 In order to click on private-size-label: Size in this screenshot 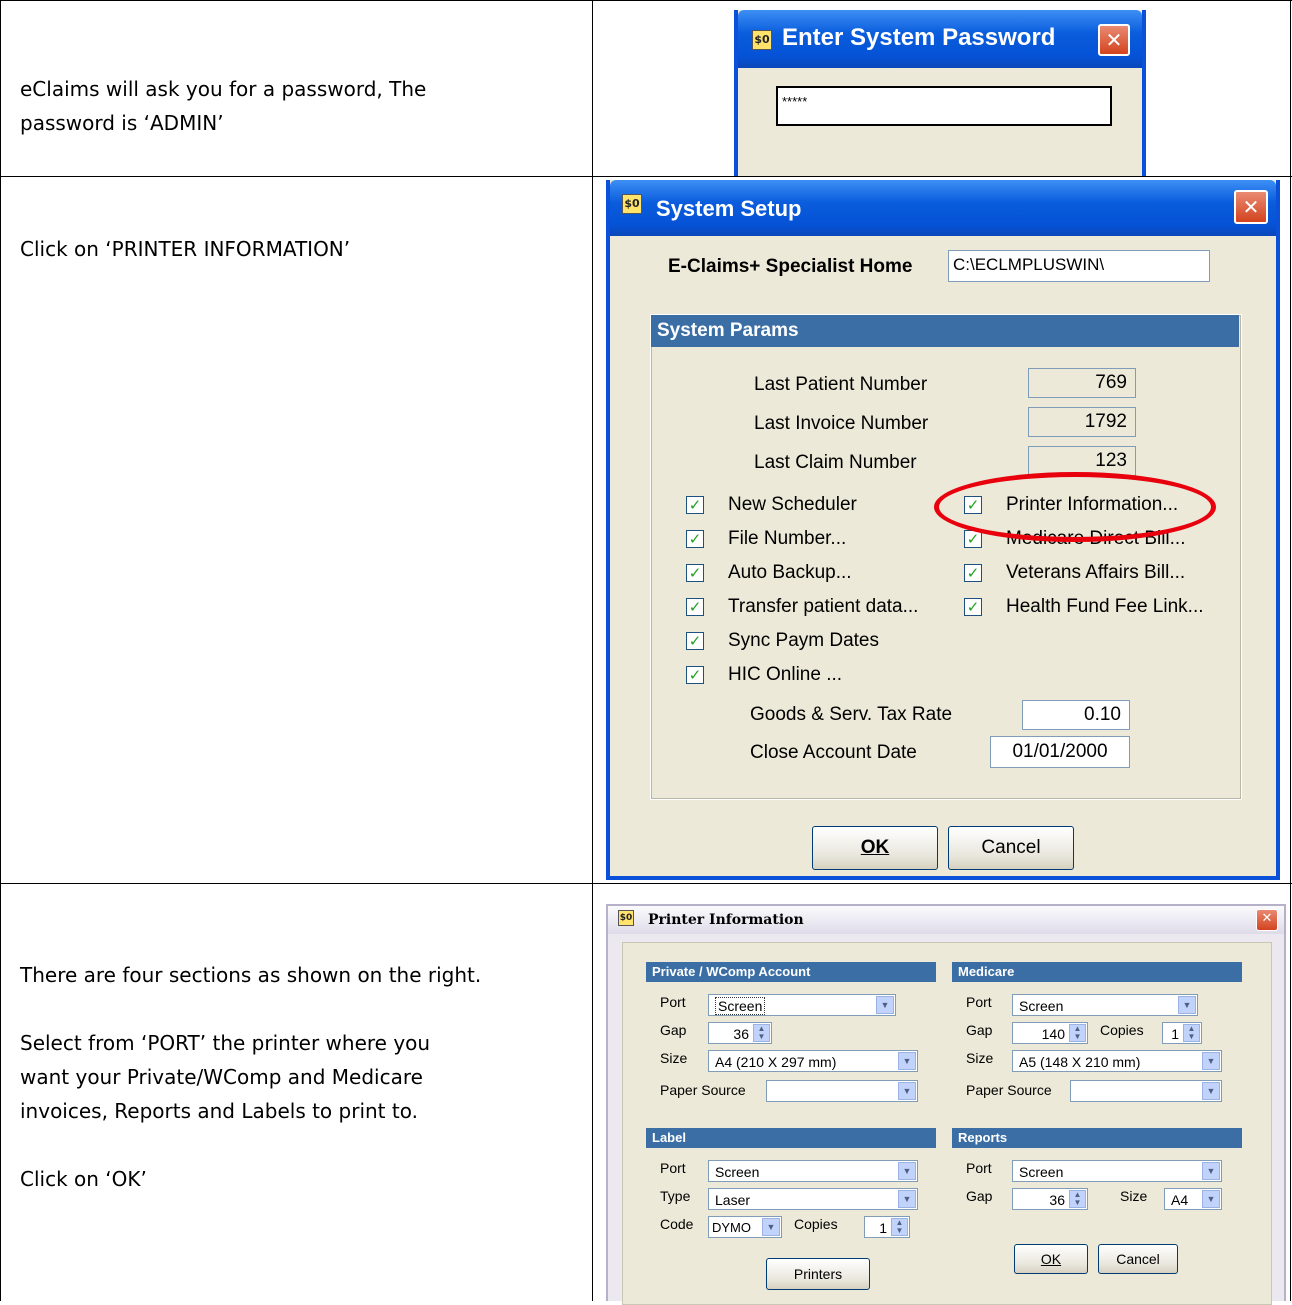, I will do `click(674, 1058)`.